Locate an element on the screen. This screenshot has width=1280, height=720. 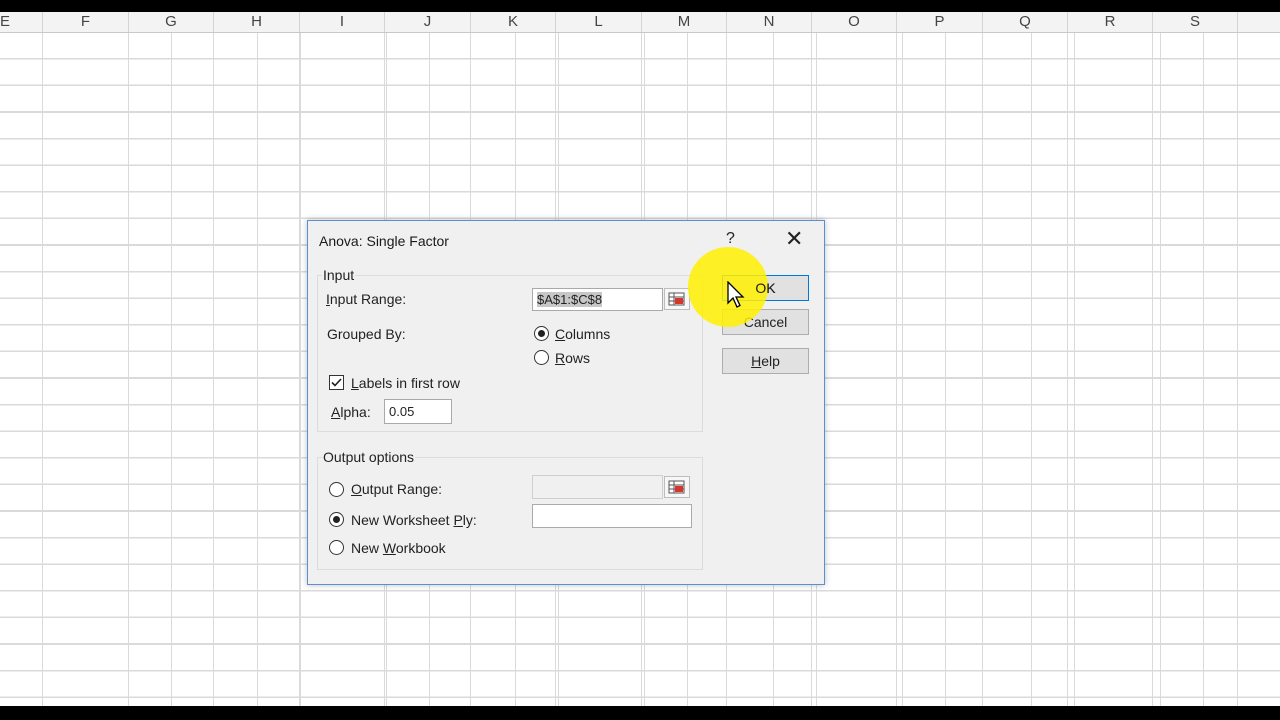
radio-rows-label: Rows is located at coordinates (573, 358).